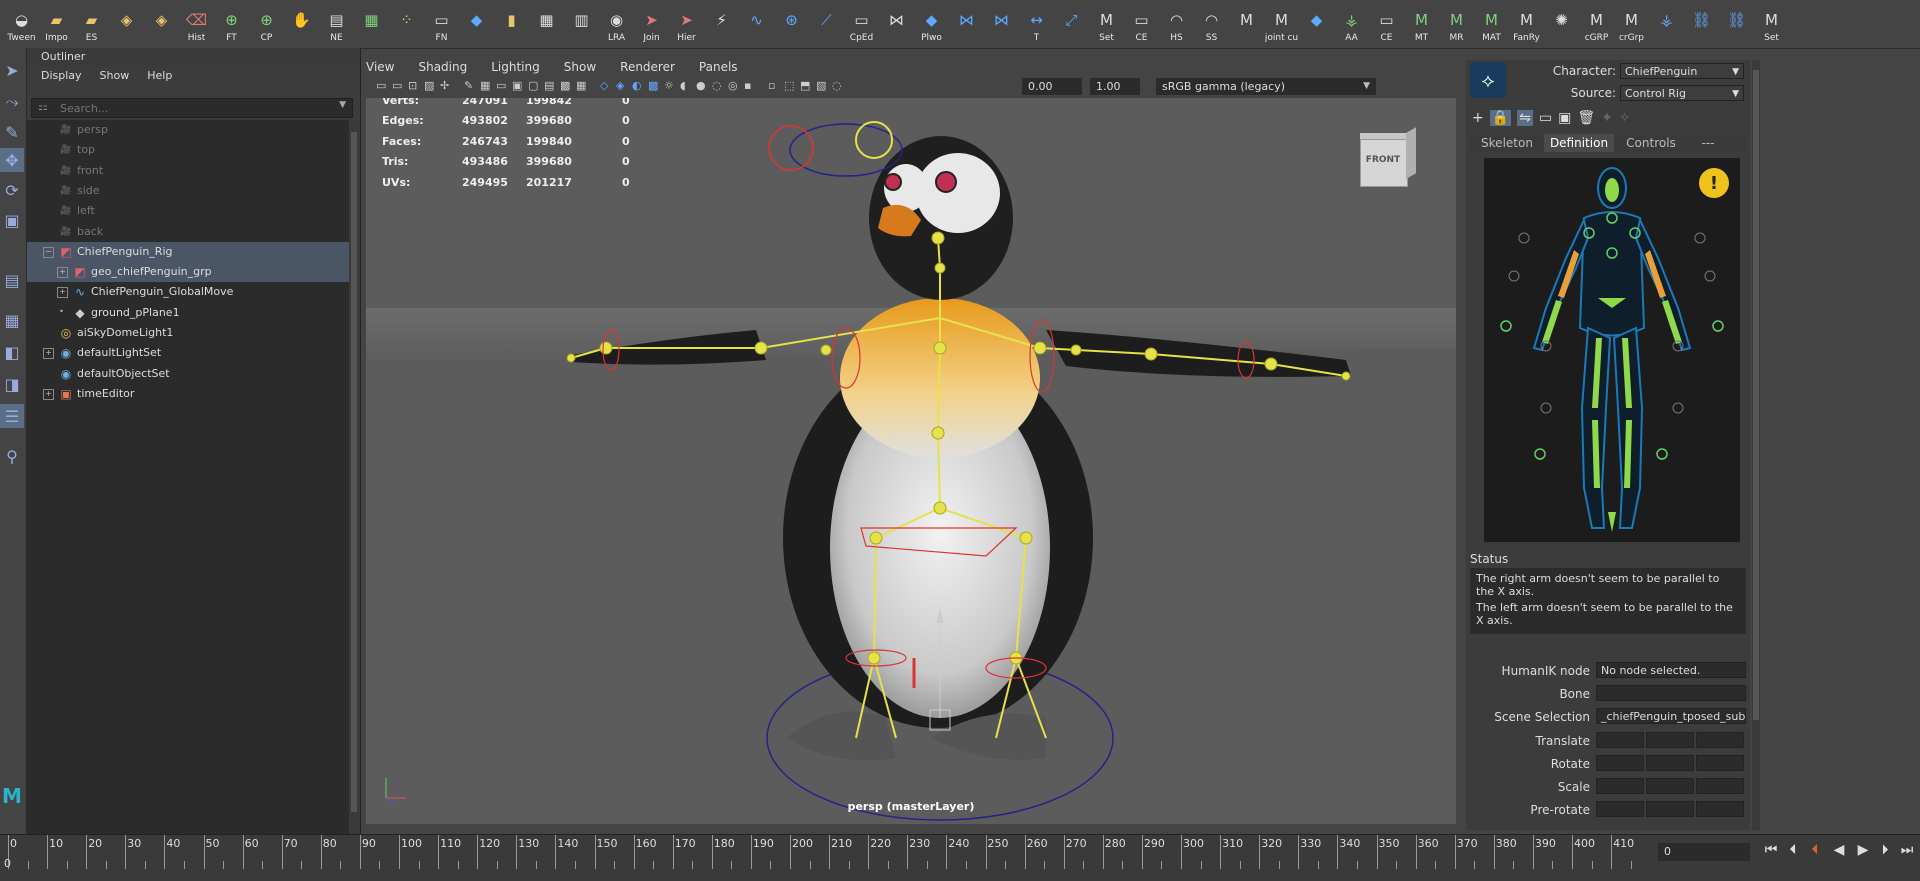 Image resolution: width=1920 pixels, height=881 pixels. Describe the element at coordinates (1579, 143) in the screenshot. I see `tab-definition: Definition` at that location.